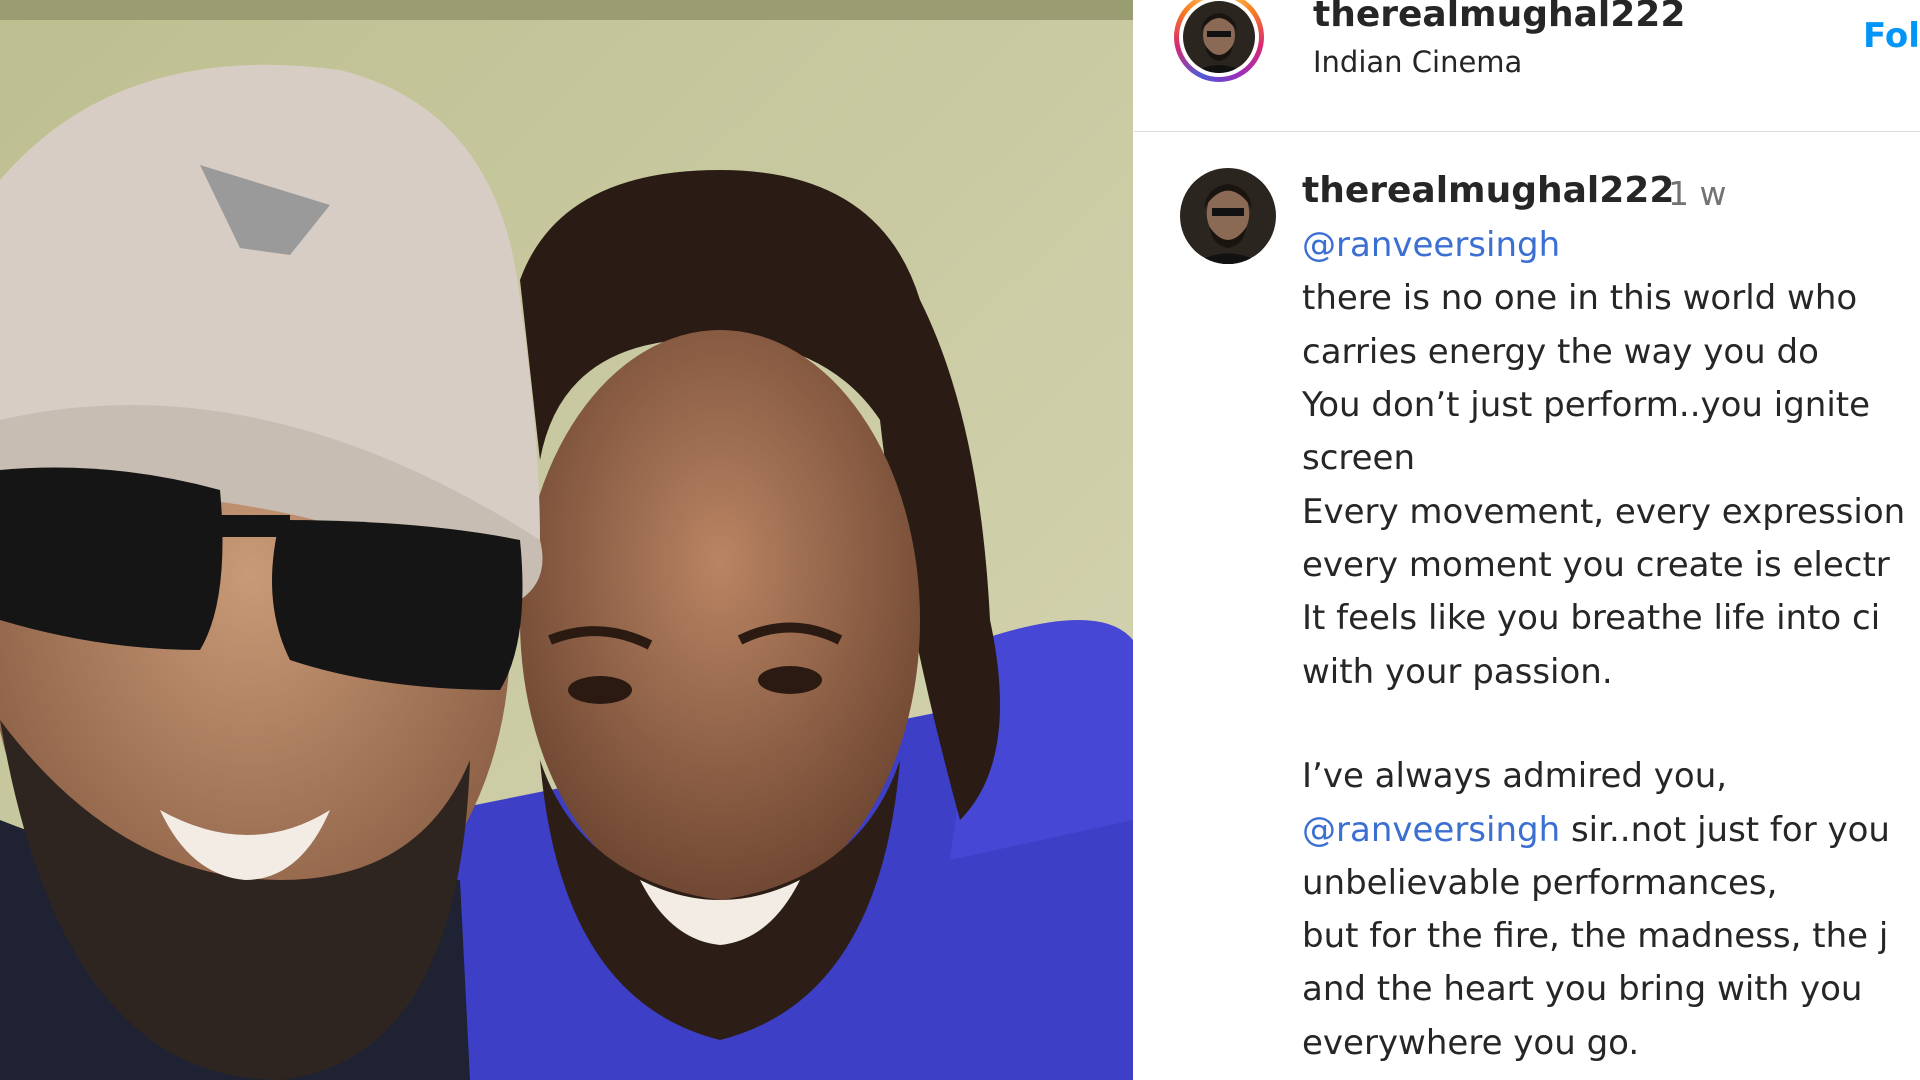 Image resolution: width=1920 pixels, height=1080 pixels. Describe the element at coordinates (1417, 62) in the screenshot. I see `header-subtitle: Indian Cinema` at that location.